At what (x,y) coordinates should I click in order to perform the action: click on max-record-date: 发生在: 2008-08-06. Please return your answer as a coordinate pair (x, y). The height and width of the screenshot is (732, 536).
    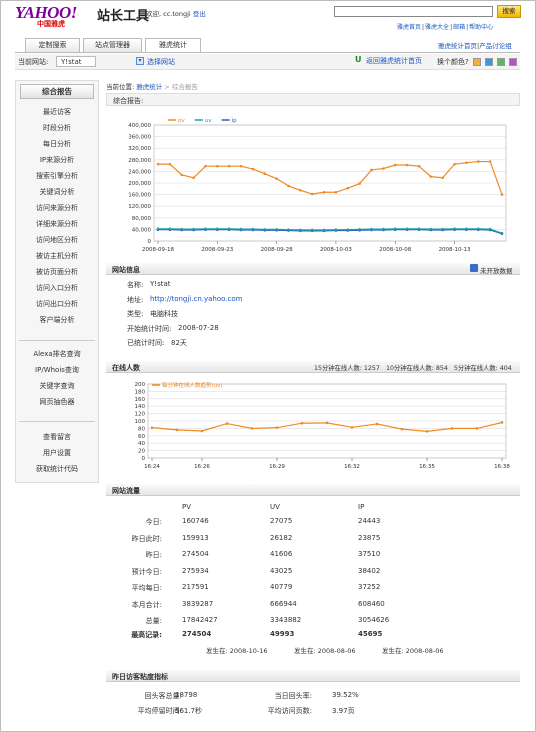
    Looking at the image, I should click on (325, 651).